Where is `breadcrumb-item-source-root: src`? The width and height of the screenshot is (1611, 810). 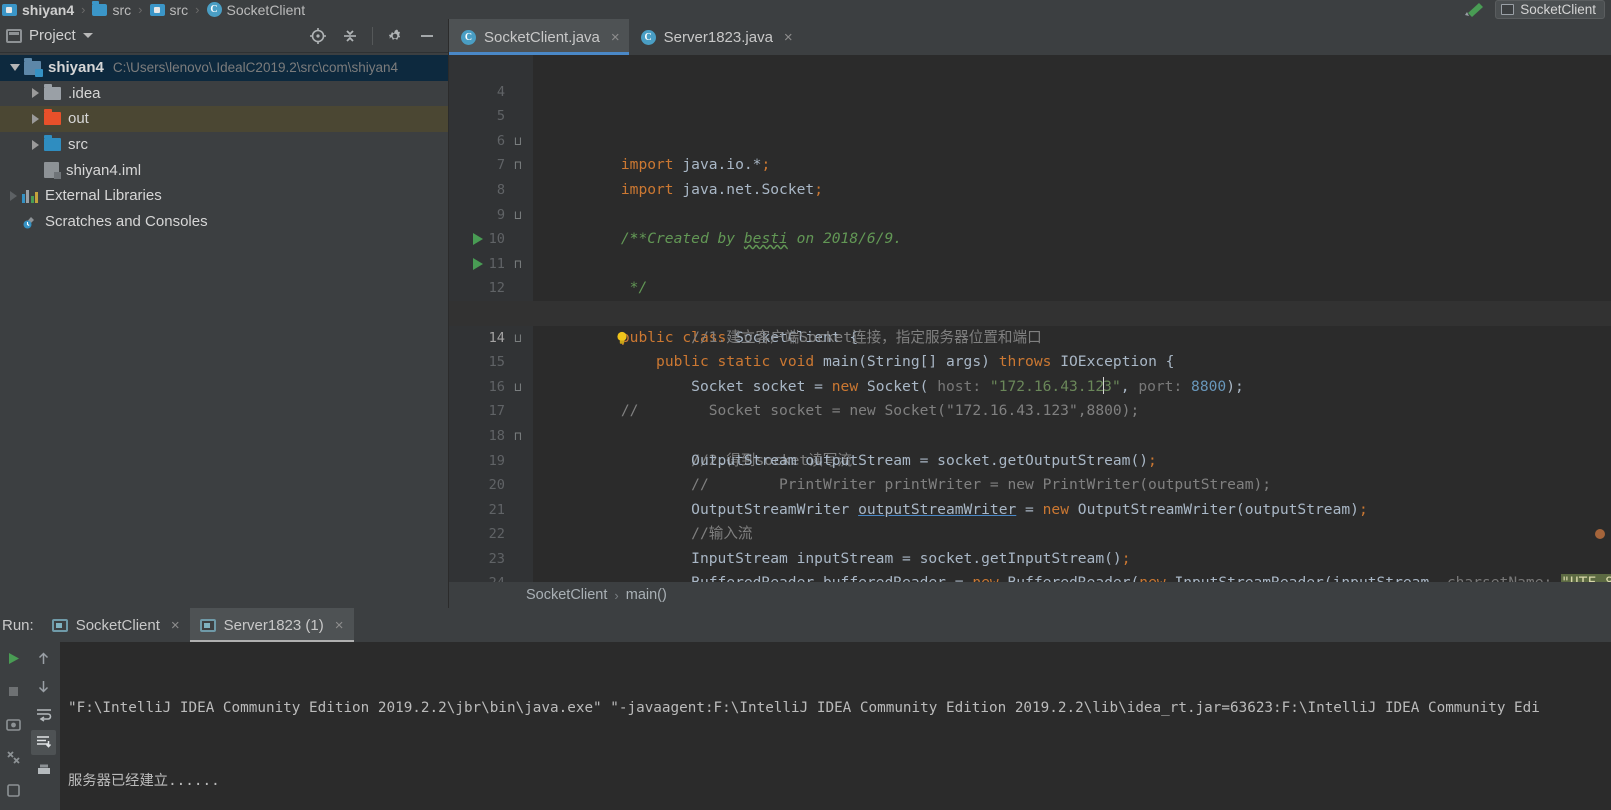
breadcrumb-item-source-root: src is located at coordinates (169, 9).